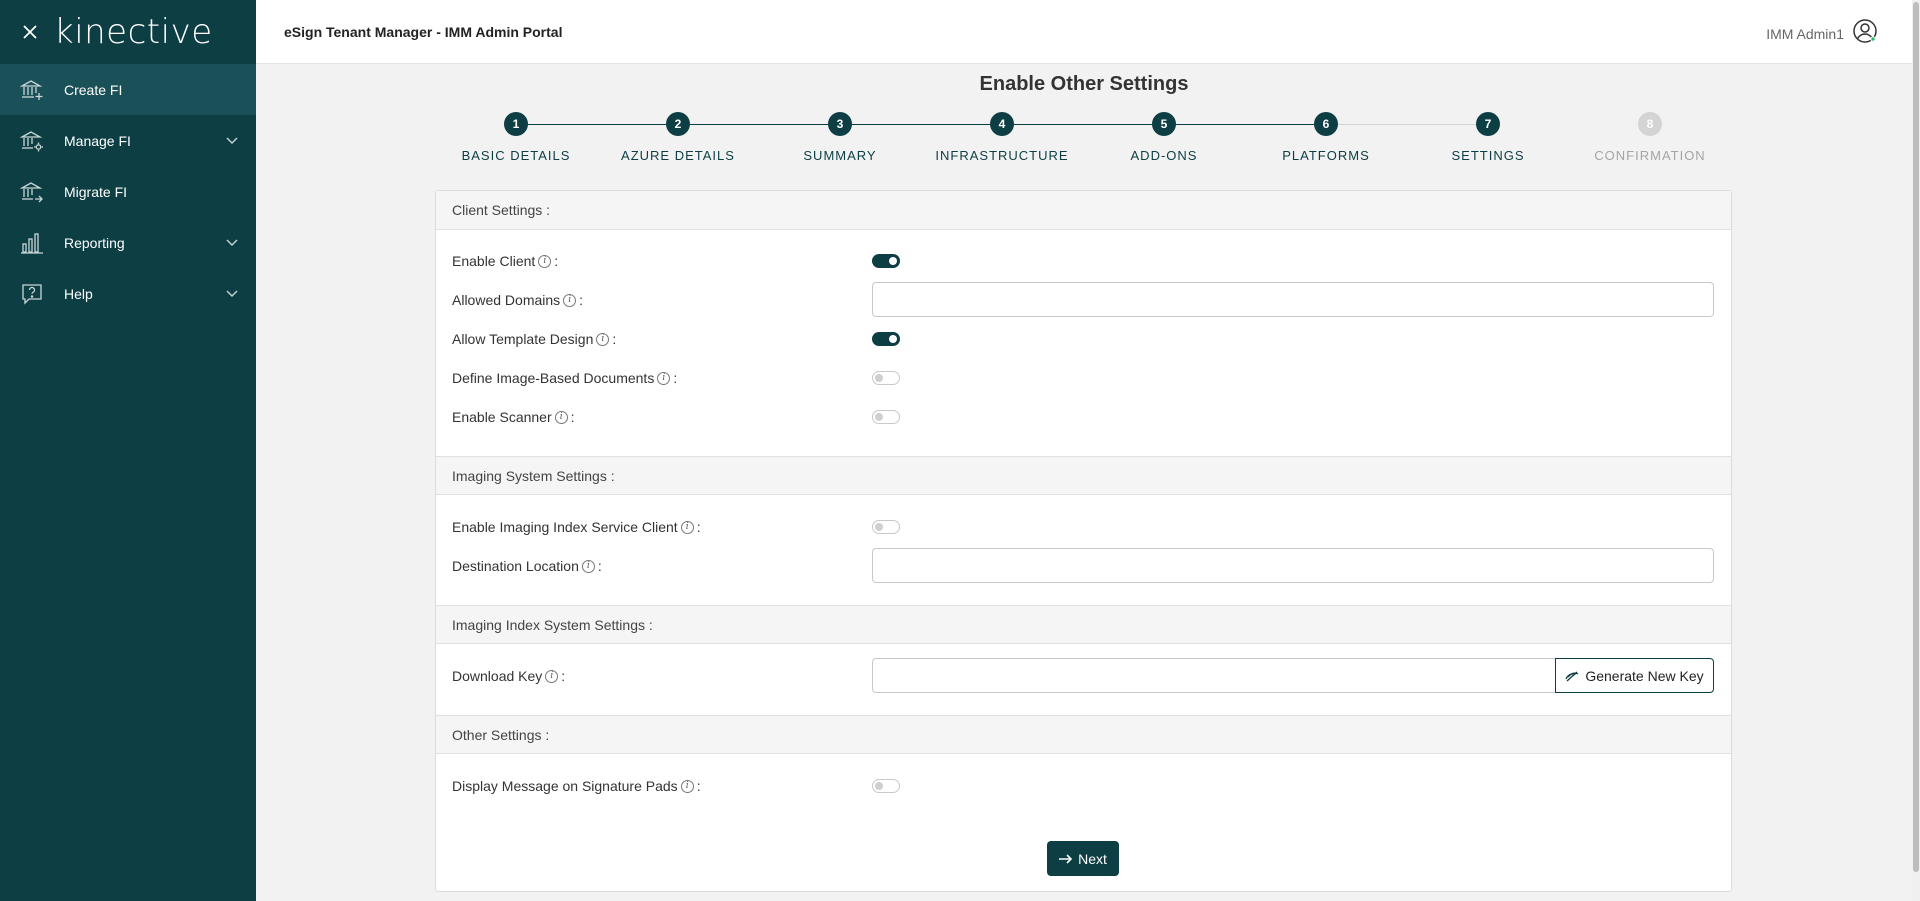  I want to click on sidebar-item-label: Migrate FI, so click(96, 191).